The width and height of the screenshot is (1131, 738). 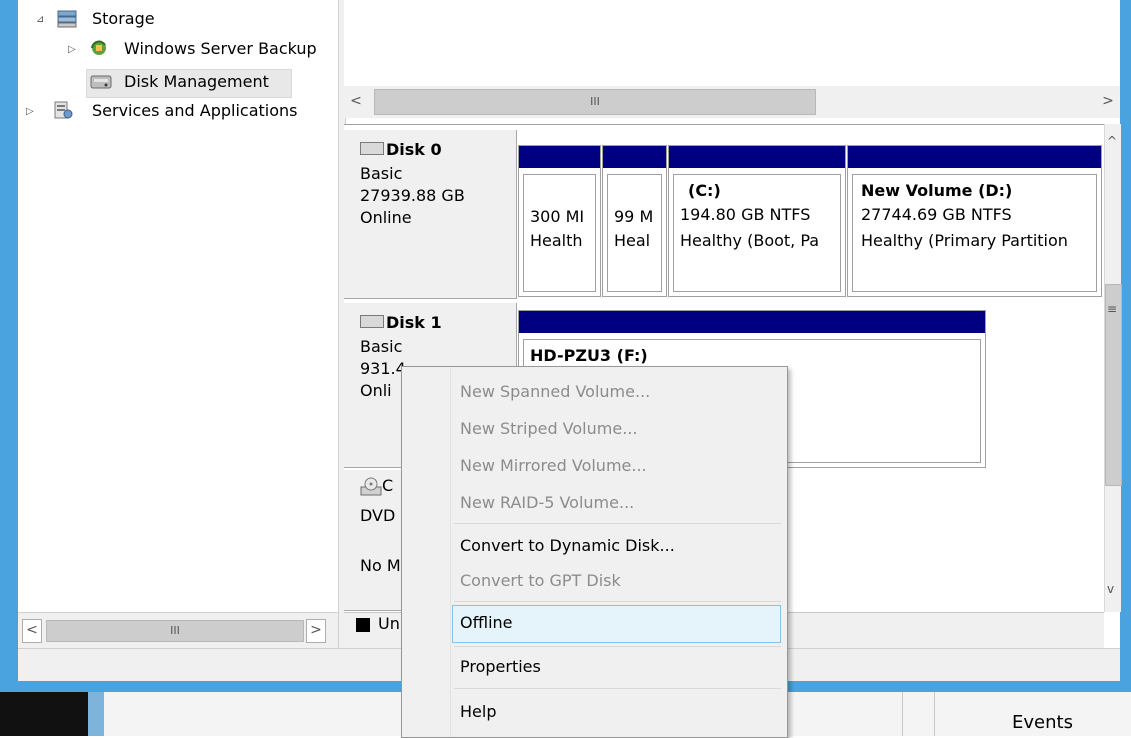 I want to click on disk-name: Disk 0, so click(x=414, y=149).